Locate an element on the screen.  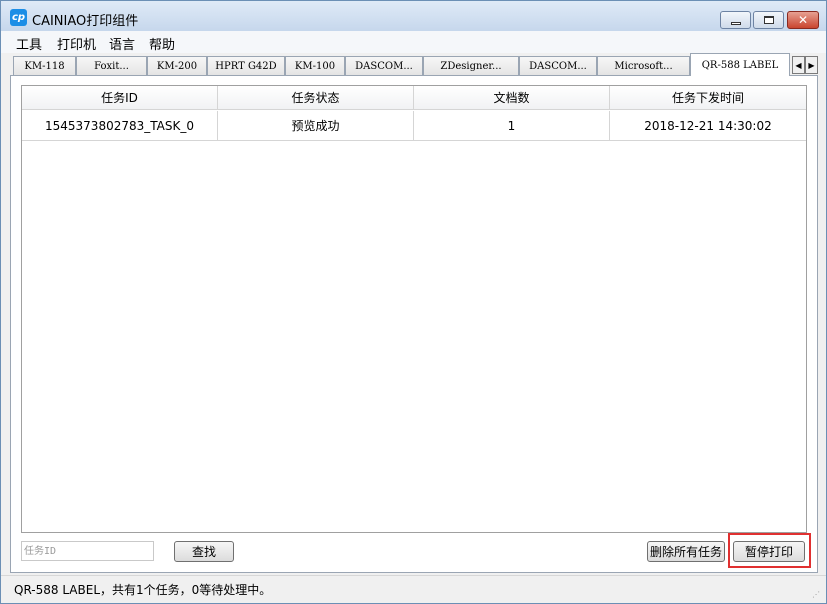
tab-km-118: KM-118 is located at coordinates (44, 65).